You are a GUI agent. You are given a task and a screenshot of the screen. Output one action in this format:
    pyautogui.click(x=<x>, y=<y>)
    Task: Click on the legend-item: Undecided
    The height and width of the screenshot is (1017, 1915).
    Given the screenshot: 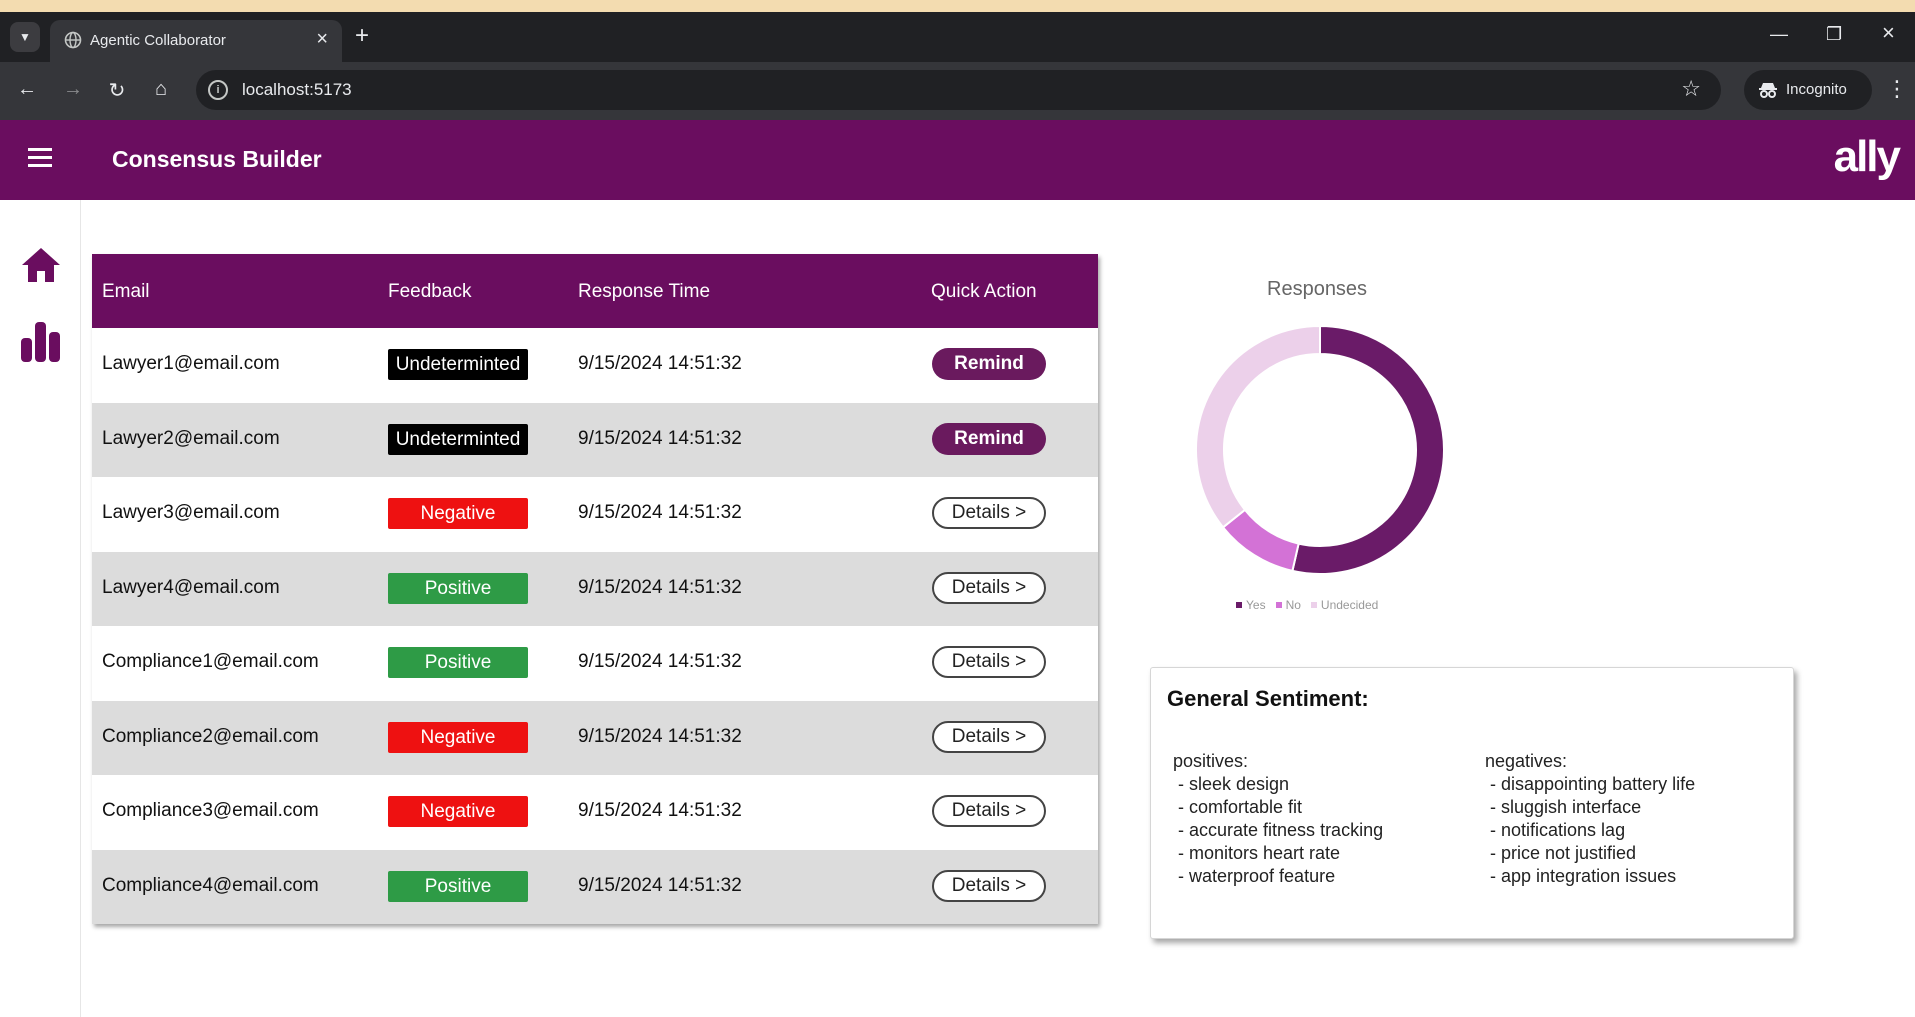 What is the action you would take?
    pyautogui.click(x=1344, y=605)
    